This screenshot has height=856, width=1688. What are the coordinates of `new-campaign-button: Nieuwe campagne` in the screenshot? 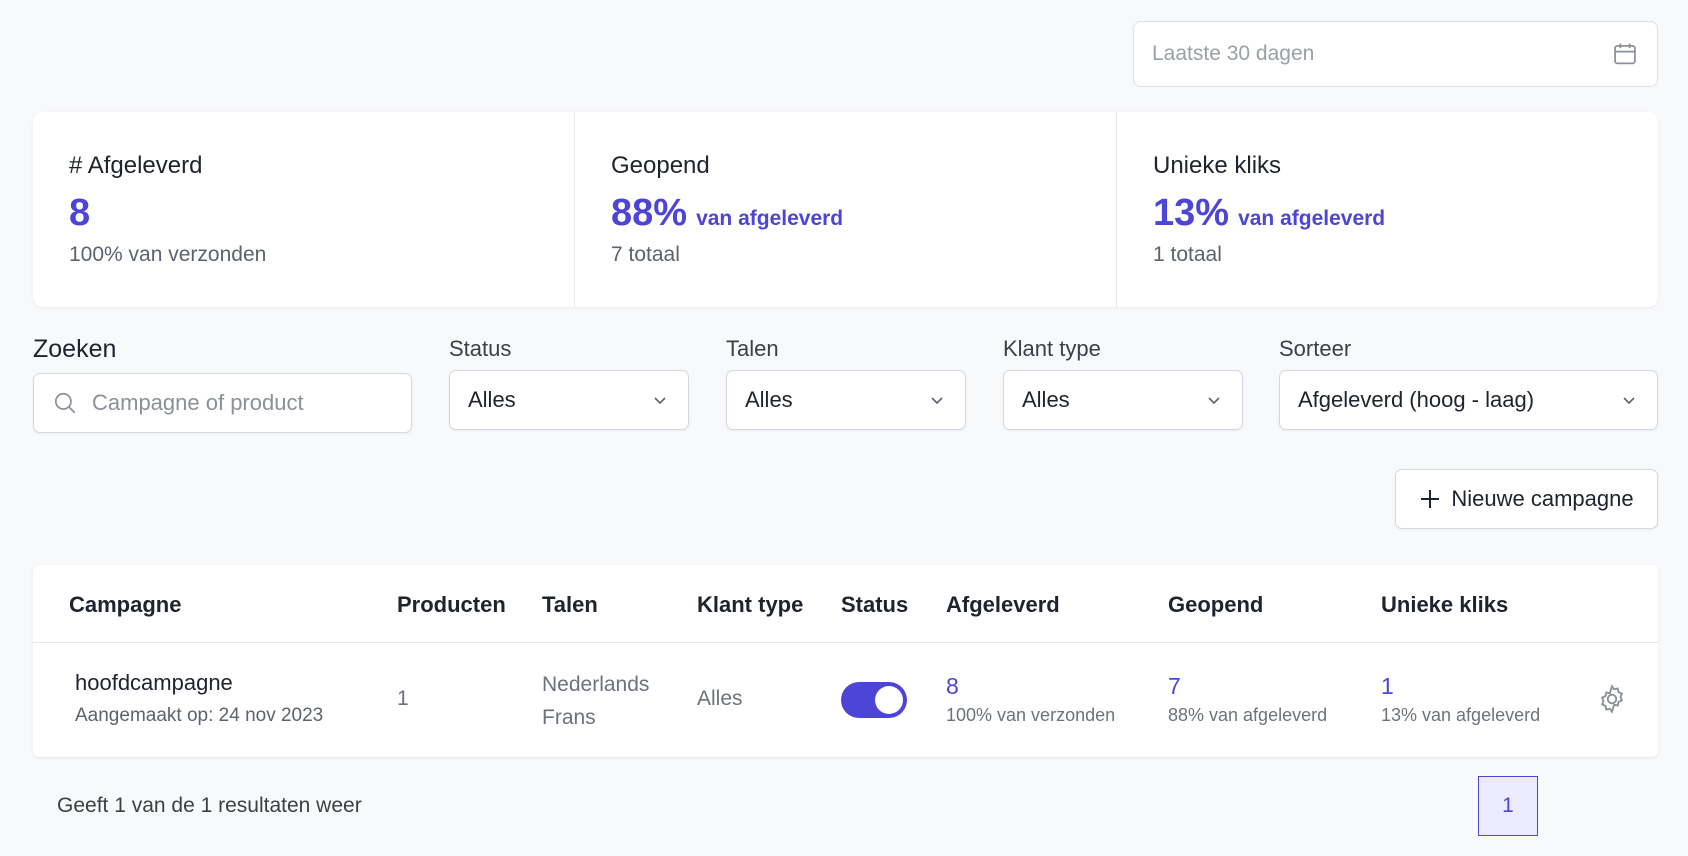 It's located at (1526, 499).